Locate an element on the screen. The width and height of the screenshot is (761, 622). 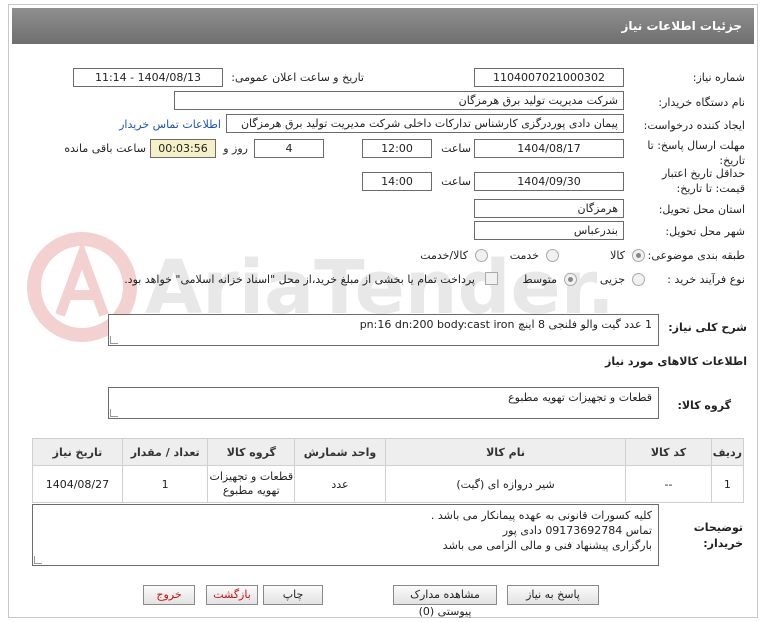
category-radio-goods-service is located at coordinates (481, 255).